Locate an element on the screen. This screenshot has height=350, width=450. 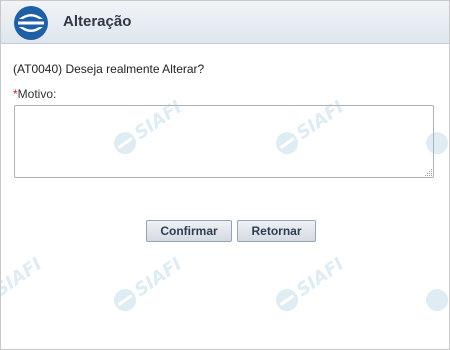
confirm-button: Confirmar is located at coordinates (189, 231).